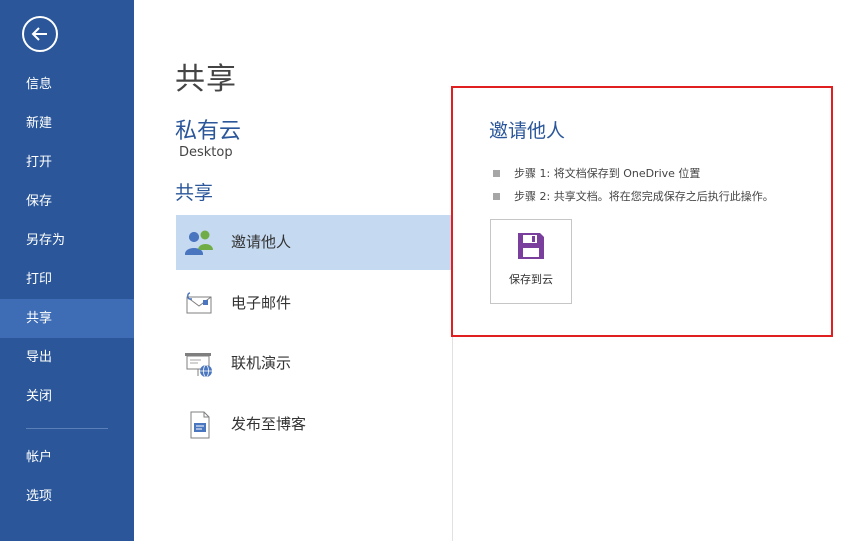 Image resolution: width=858 pixels, height=541 pixels. I want to click on save-to-cloud-button: 保存到云, so click(531, 261).